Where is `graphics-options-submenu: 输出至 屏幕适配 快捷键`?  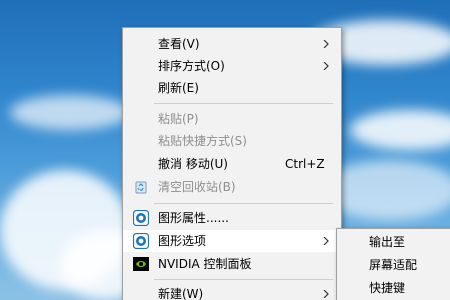
graphics-options-submenu: 输出至 屏幕适配 快捷键 is located at coordinates (393, 264).